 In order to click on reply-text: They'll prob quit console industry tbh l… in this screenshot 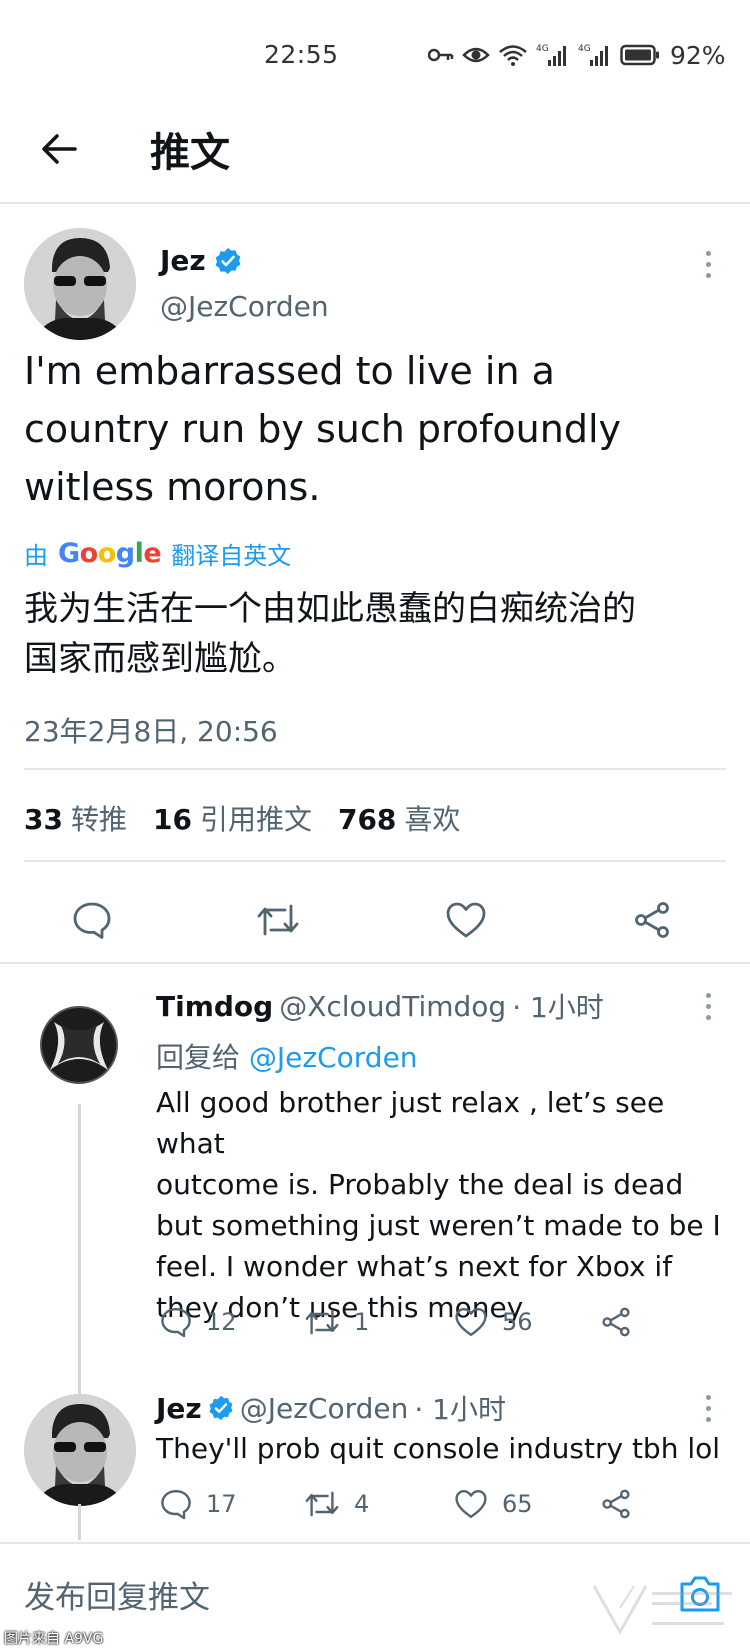, I will do `click(446, 1448)`.